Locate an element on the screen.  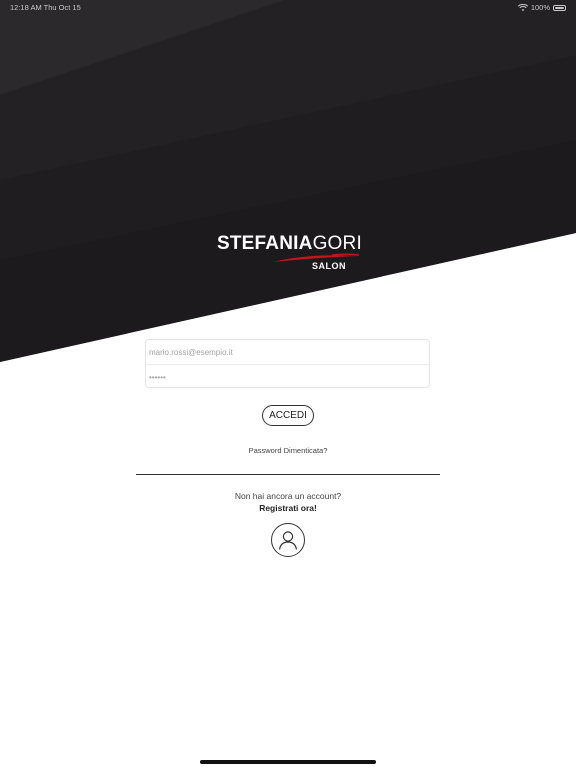
register-user-button is located at coordinates (288, 540).